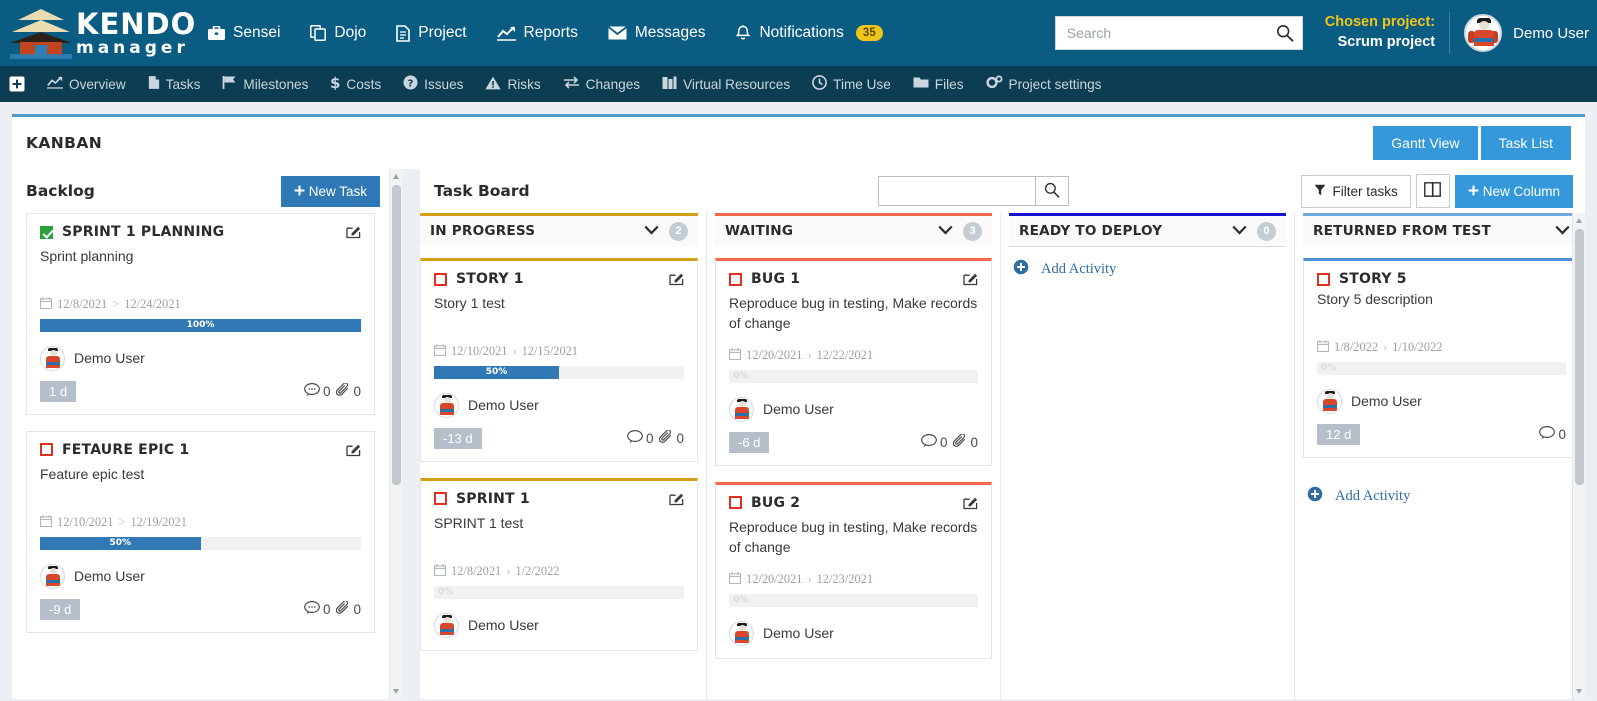  Describe the element at coordinates (85, 522) in the screenshot. I see `task-start-date: 12/10/2021` at that location.